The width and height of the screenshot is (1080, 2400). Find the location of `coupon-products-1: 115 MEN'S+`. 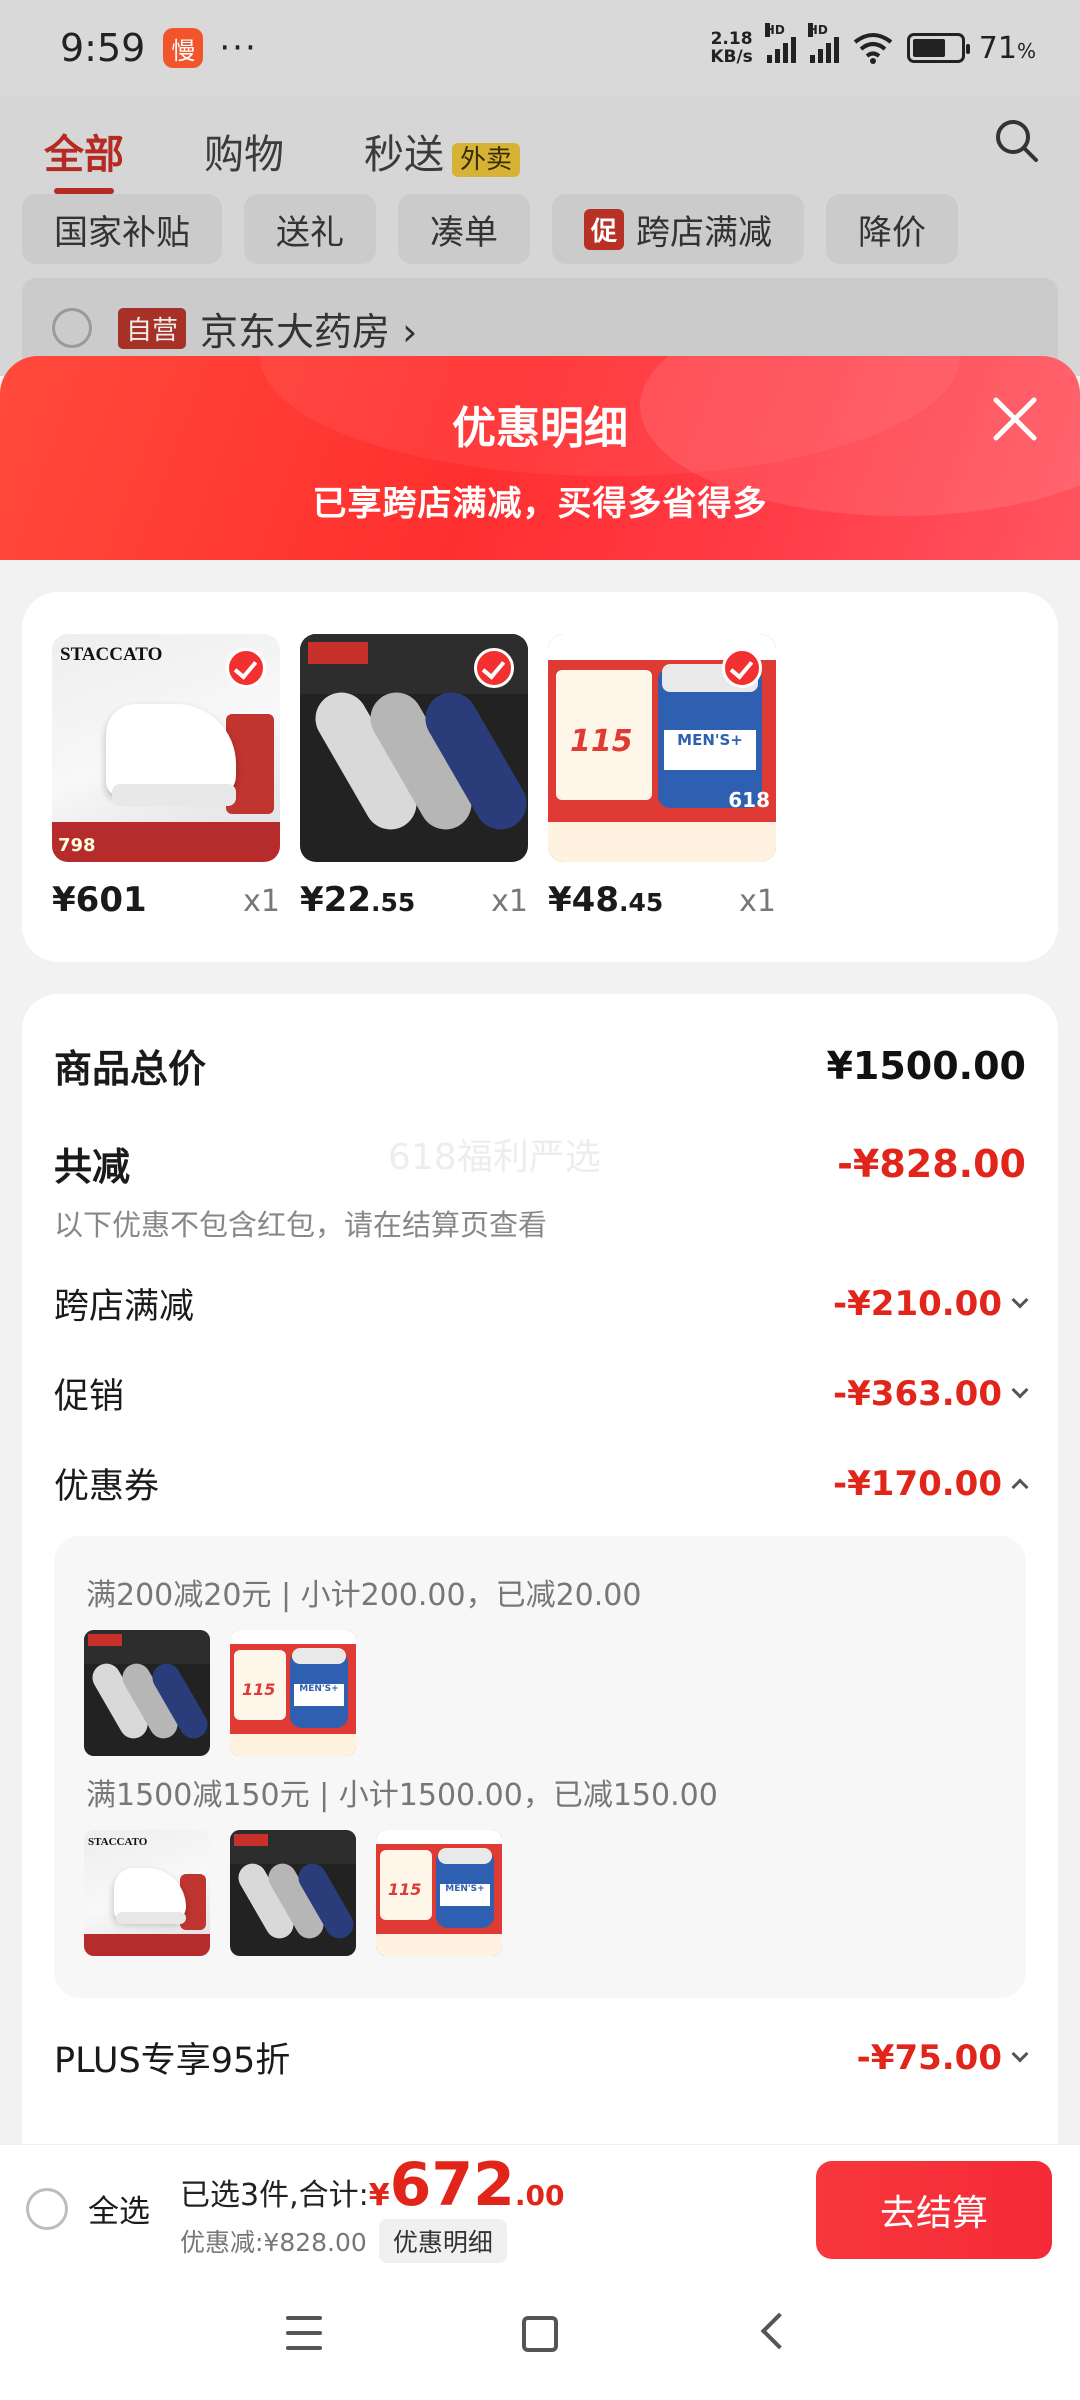

coupon-products-1: 115 MEN'S+ is located at coordinates (220, 1693).